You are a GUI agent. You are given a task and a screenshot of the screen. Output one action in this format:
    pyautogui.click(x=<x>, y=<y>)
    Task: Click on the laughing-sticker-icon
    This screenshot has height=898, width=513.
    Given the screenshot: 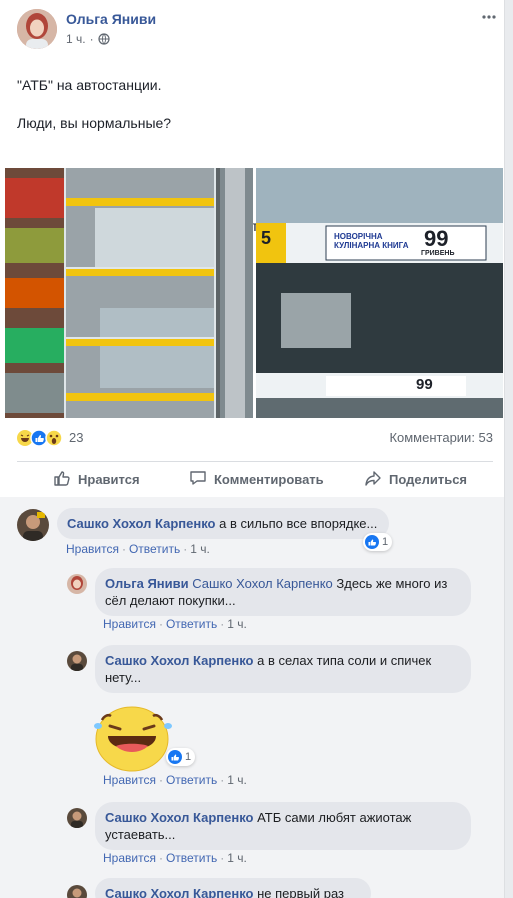 What is the action you would take?
    pyautogui.click(x=133, y=737)
    